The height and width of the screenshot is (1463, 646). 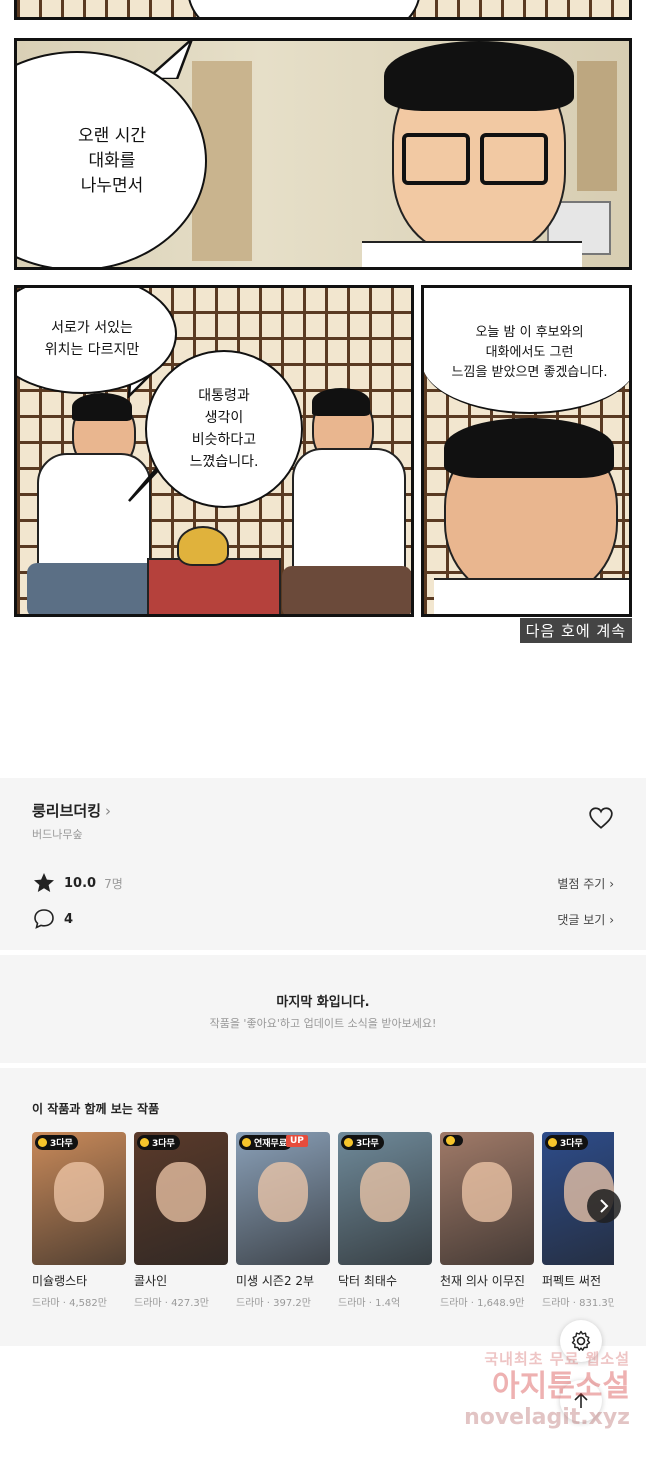 What do you see at coordinates (171, 1303) in the screenshot?
I see `card-meta: 드라마 · 427.3만` at bounding box center [171, 1303].